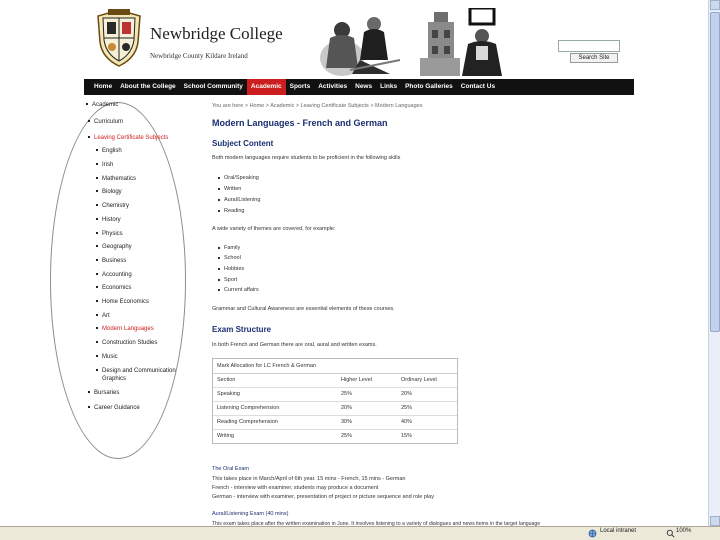  What do you see at coordinates (226, 380) in the screenshot?
I see `table-header: Section` at bounding box center [226, 380].